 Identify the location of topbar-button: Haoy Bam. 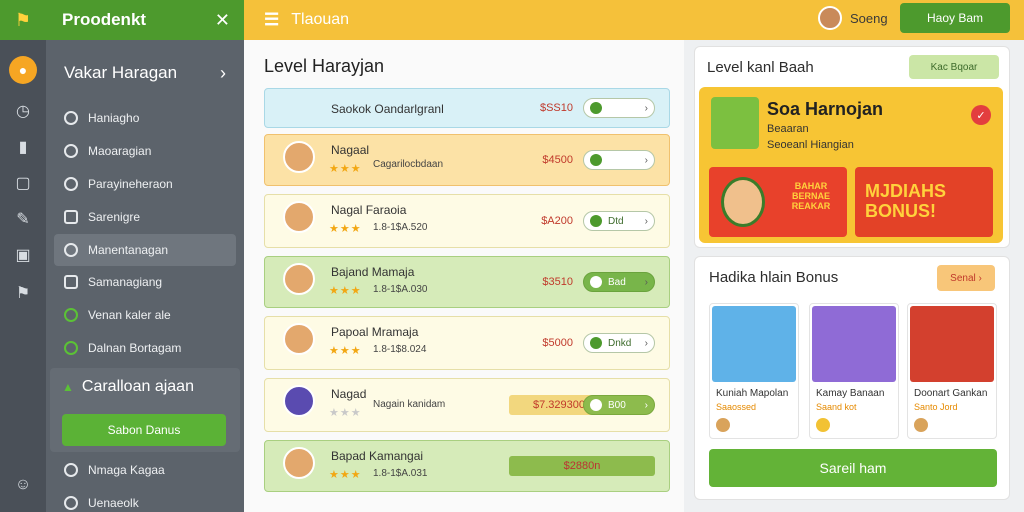
(955, 18).